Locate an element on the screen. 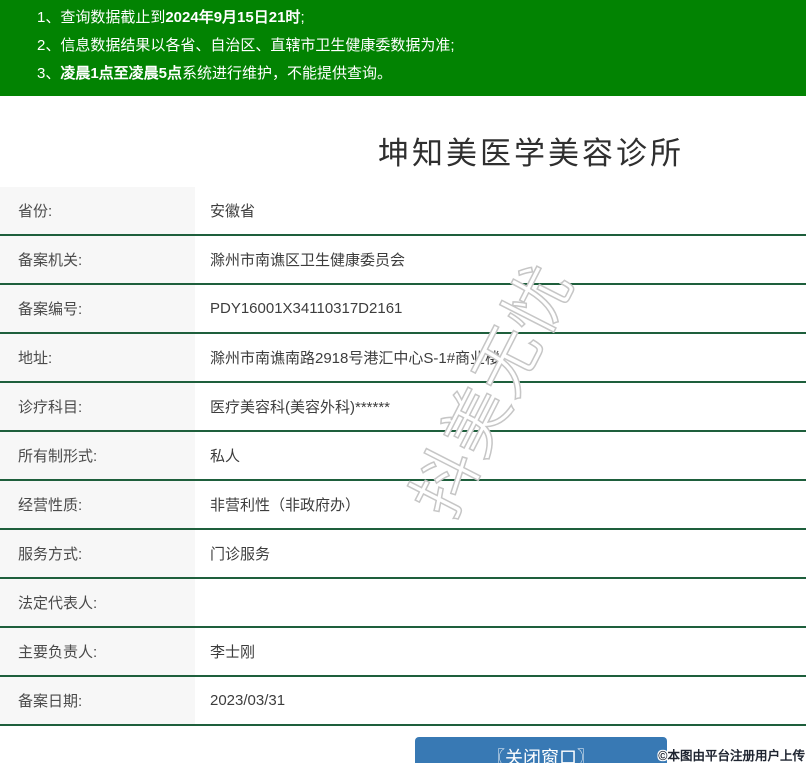 The image size is (806, 763). field-label: 经营性质: is located at coordinates (97, 504).